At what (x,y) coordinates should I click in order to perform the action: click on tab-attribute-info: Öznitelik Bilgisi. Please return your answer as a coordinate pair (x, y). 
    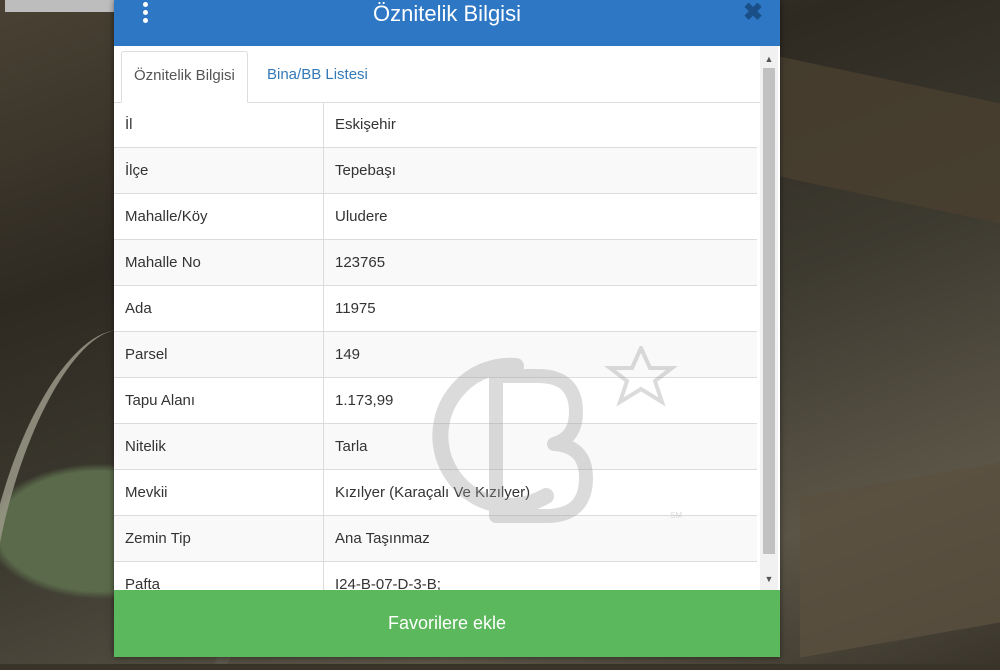
    Looking at the image, I should click on (184, 77).